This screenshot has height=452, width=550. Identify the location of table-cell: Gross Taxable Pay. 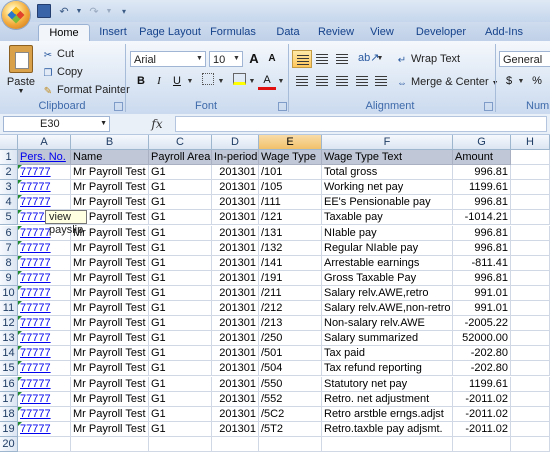
(387, 278).